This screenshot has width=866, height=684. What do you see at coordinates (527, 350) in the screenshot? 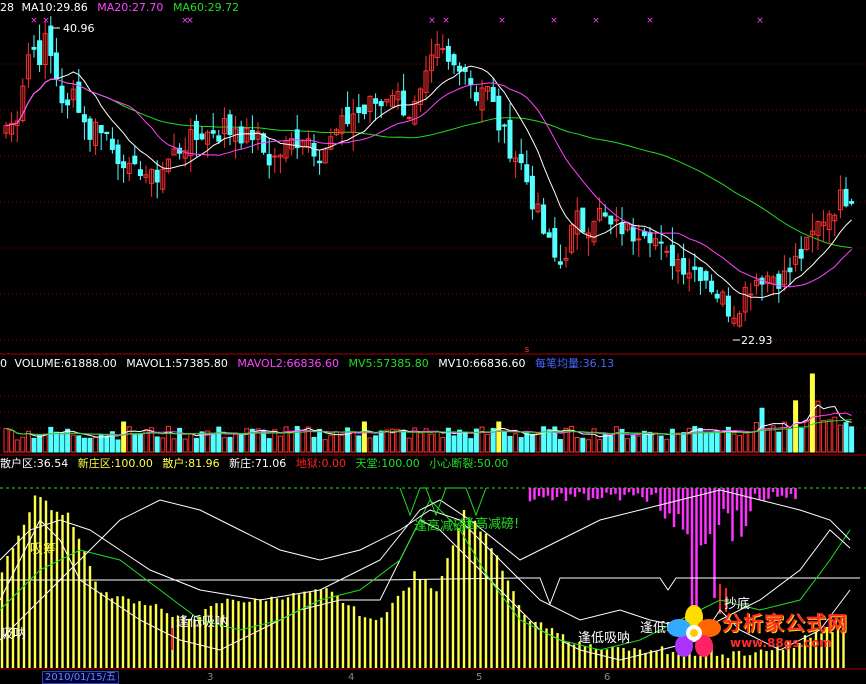
I see `s-marker: s` at bounding box center [527, 350].